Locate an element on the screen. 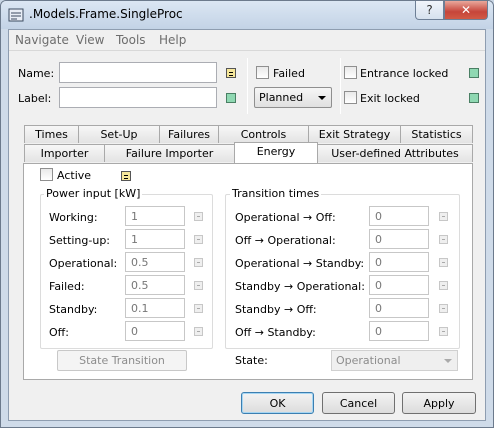  menu-navigate: Navigate is located at coordinates (42, 40).